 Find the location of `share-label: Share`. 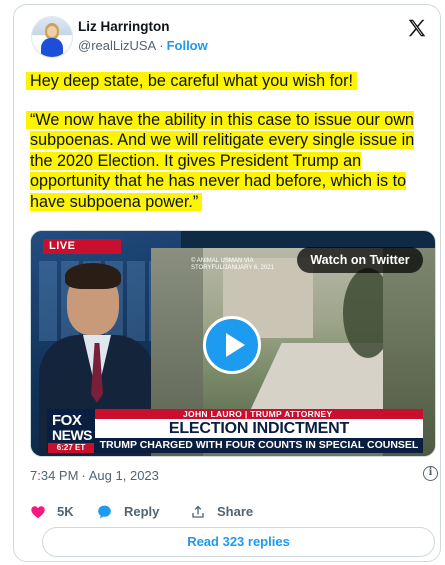

share-label: Share is located at coordinates (235, 511).